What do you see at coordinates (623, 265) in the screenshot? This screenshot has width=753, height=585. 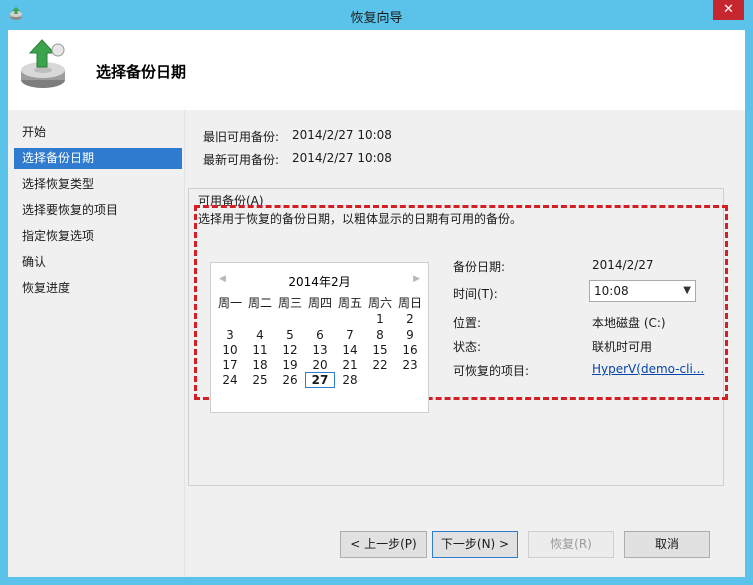 I see `backup-date-value: 2014/2/27` at bounding box center [623, 265].